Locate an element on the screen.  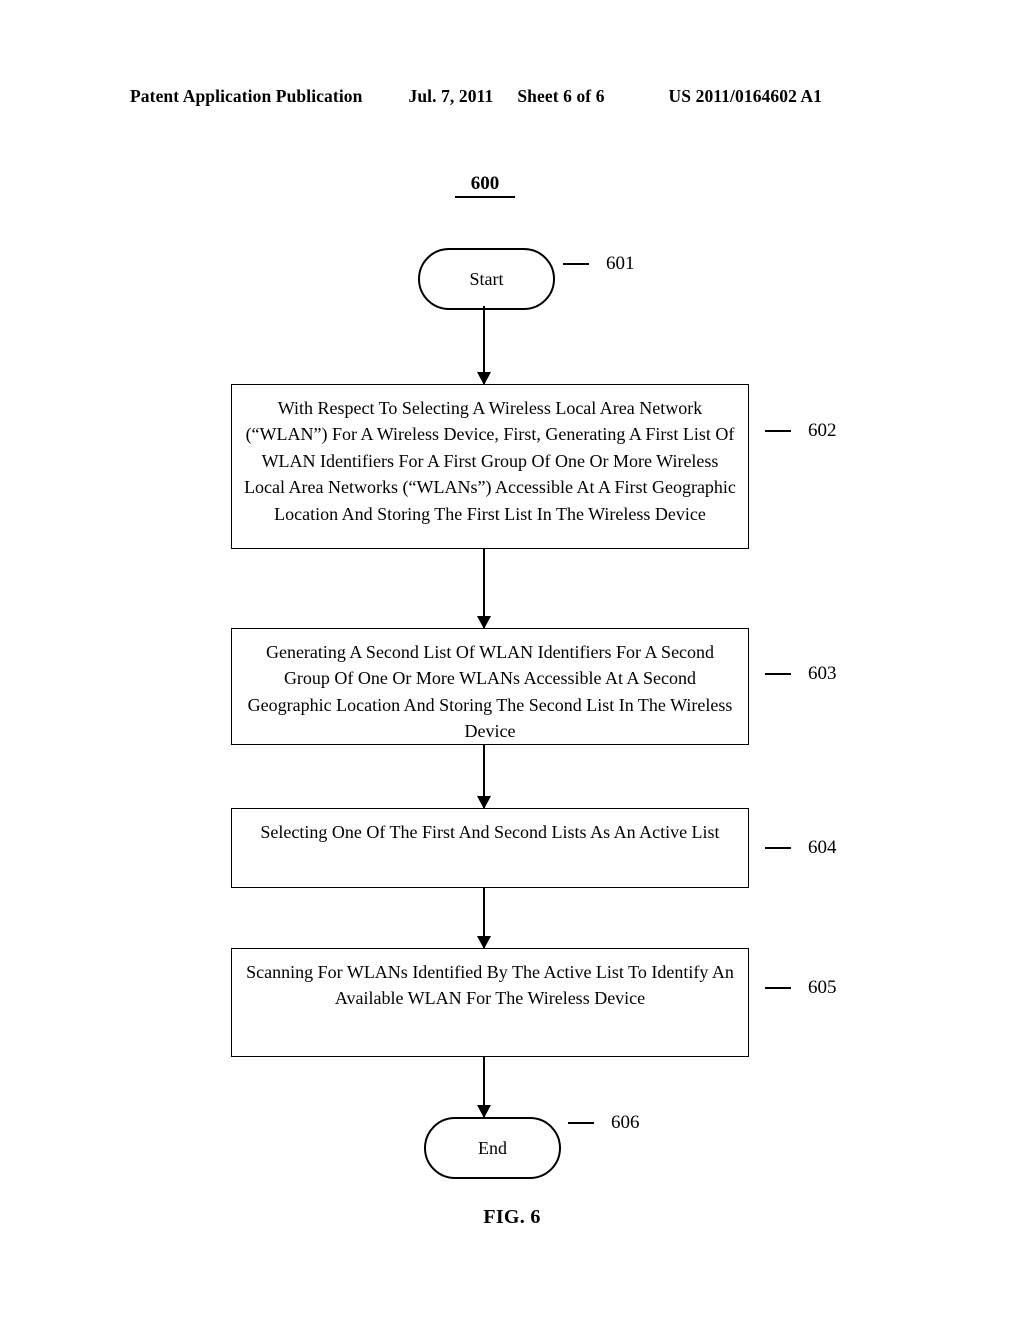
reference-number-603: 603 is located at coordinates (822, 673).